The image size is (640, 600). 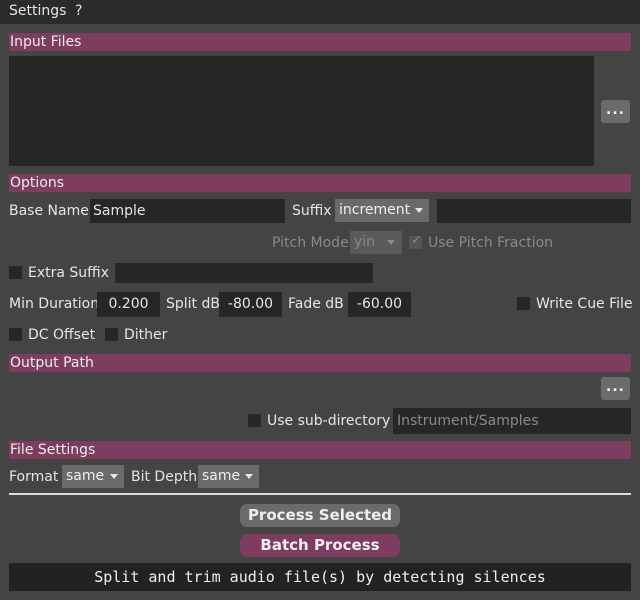 What do you see at coordinates (512, 421) in the screenshot?
I see `subdir-input: Instrument/Samples` at bounding box center [512, 421].